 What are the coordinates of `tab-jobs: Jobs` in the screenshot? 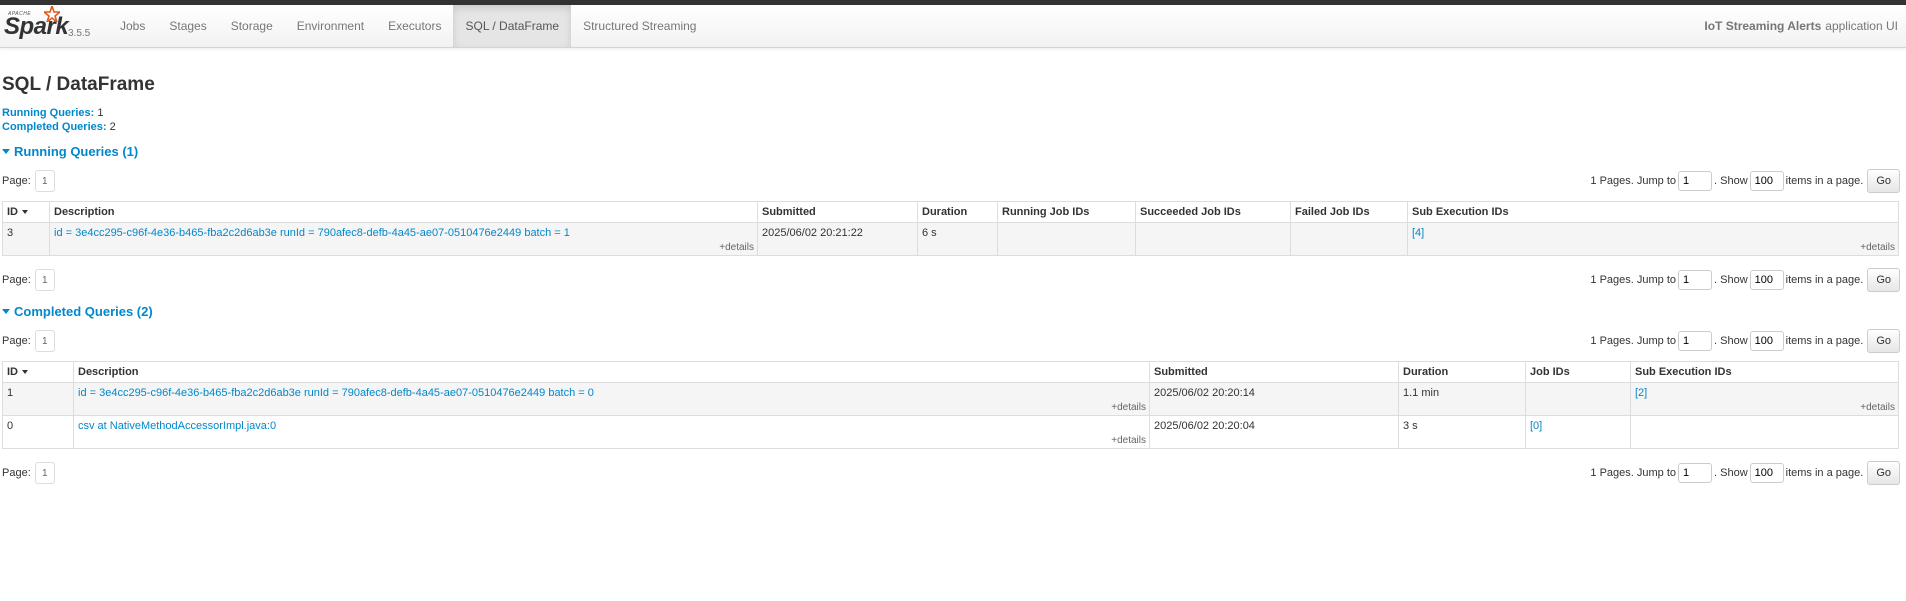 It's located at (132, 26).